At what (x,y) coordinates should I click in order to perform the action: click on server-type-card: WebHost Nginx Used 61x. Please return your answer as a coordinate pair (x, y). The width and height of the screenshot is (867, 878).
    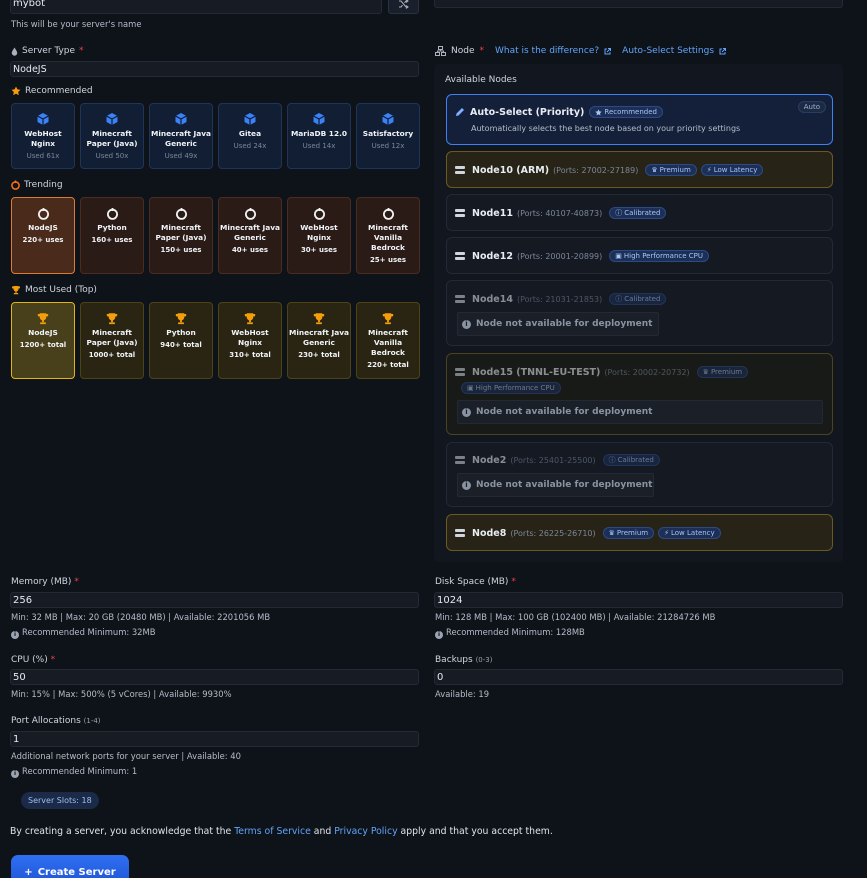
    Looking at the image, I should click on (43, 136).